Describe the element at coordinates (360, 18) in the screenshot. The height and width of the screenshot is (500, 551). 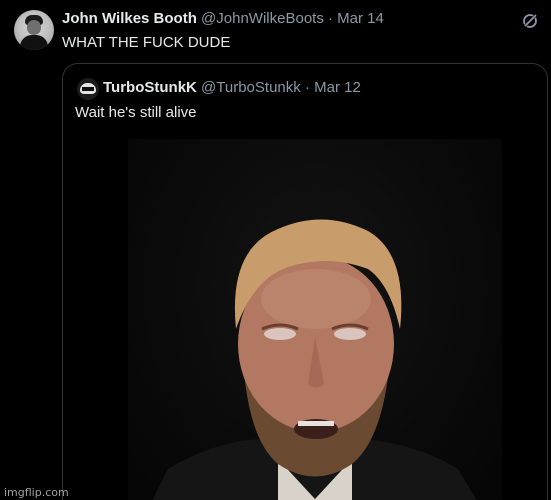
I see `tweet-date: Mar 14` at that location.